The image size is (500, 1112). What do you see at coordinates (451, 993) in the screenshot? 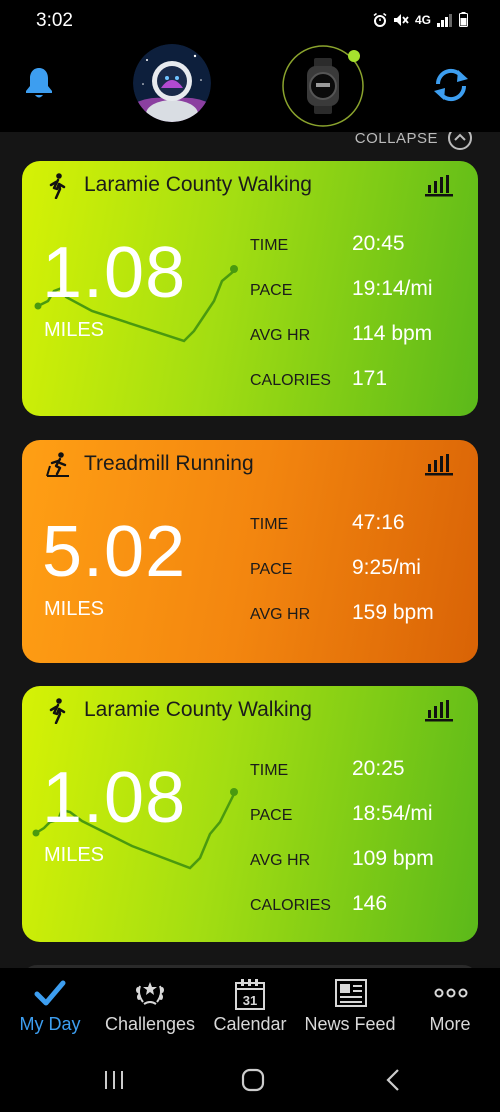
I see `more-dots-icon` at bounding box center [451, 993].